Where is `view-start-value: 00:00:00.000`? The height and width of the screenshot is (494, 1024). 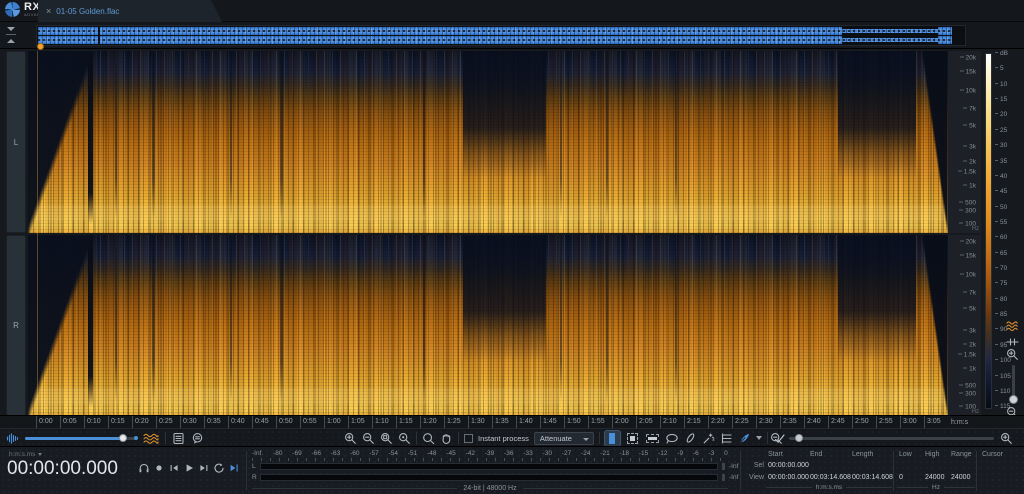
view-start-value: 00:00:00.000 is located at coordinates (788, 477).